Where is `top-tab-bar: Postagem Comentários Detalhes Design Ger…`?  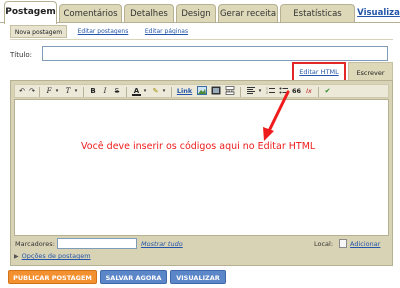
top-tab-bar: Postagem Comentários Detalhes Design Ger… is located at coordinates (200, 12).